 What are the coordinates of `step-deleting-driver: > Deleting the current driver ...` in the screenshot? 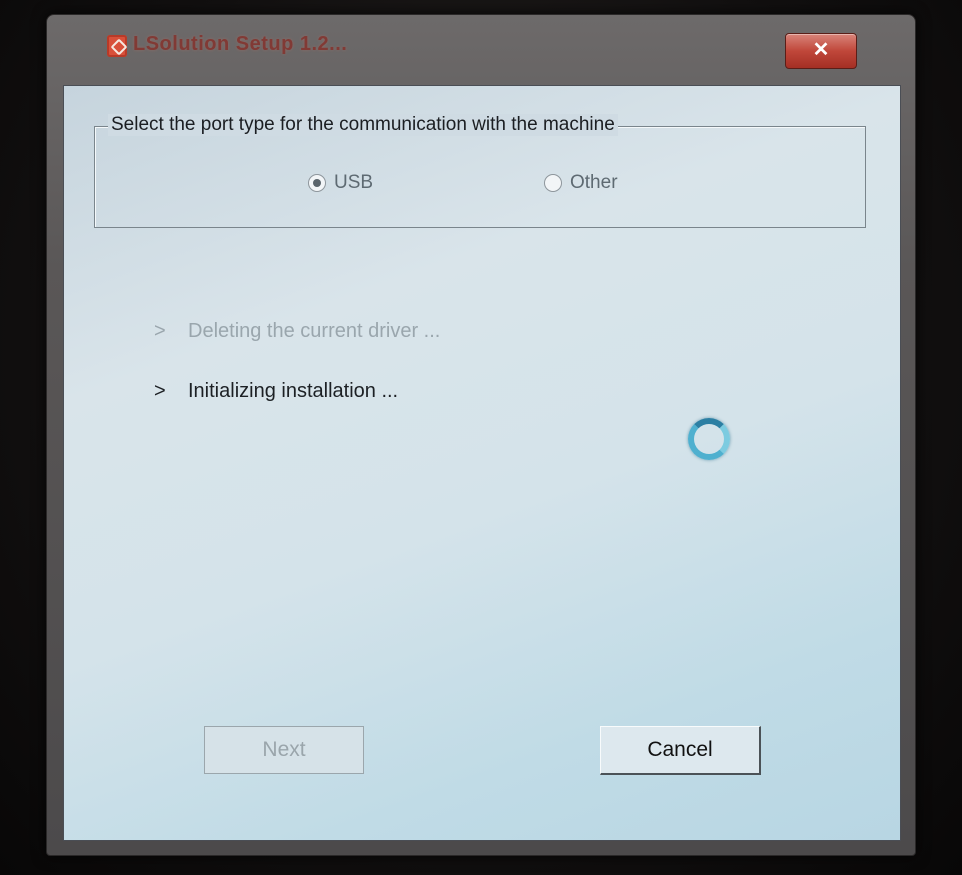 It's located at (297, 331).